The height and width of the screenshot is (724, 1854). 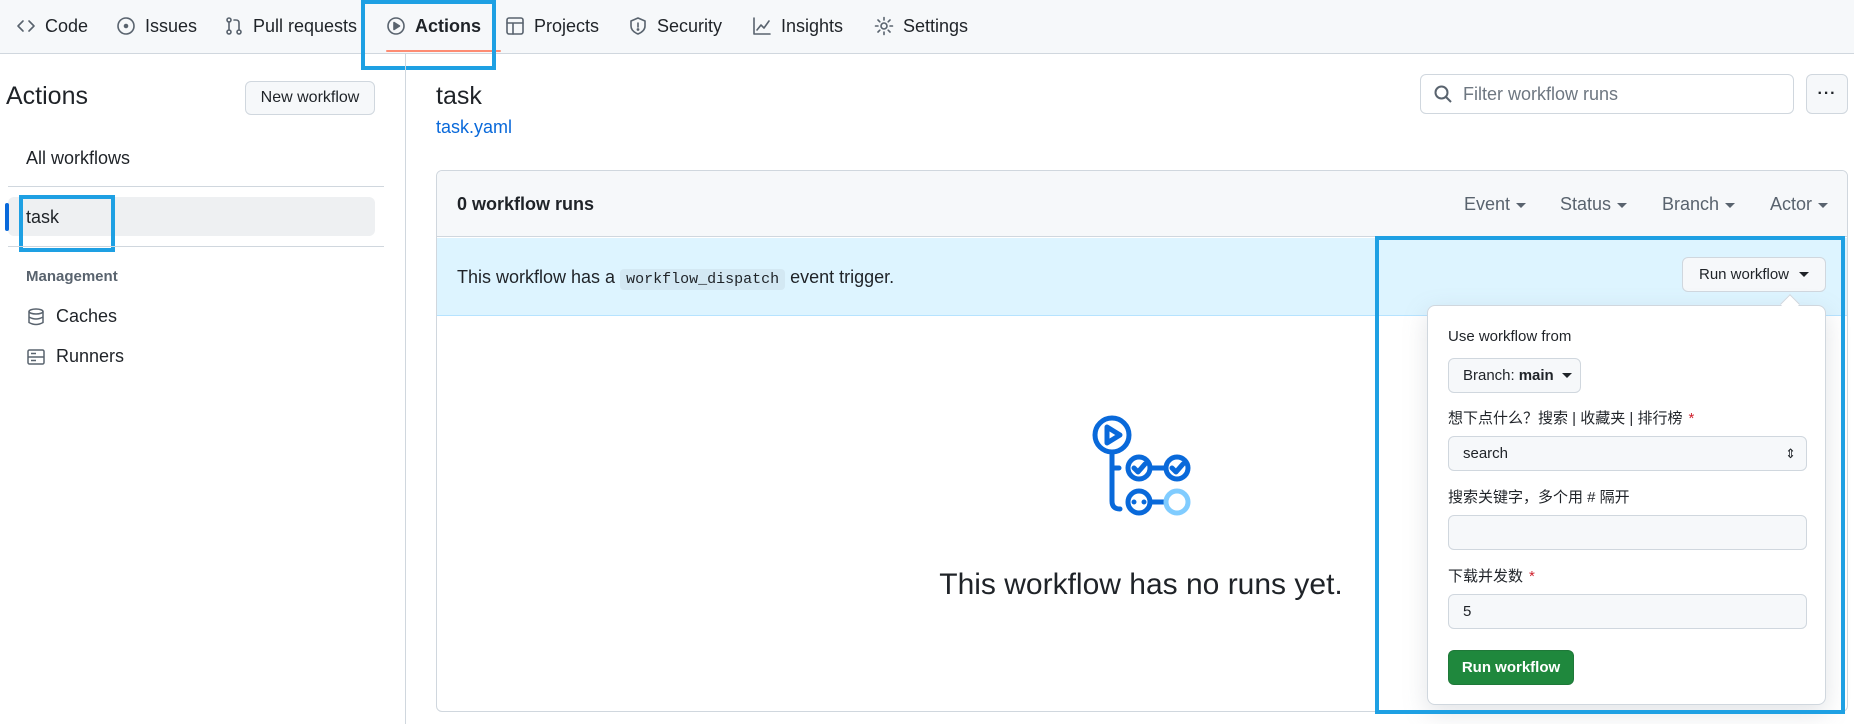 What do you see at coordinates (536, 277) in the screenshot?
I see `dispatch-prefix: This workflow has a` at bounding box center [536, 277].